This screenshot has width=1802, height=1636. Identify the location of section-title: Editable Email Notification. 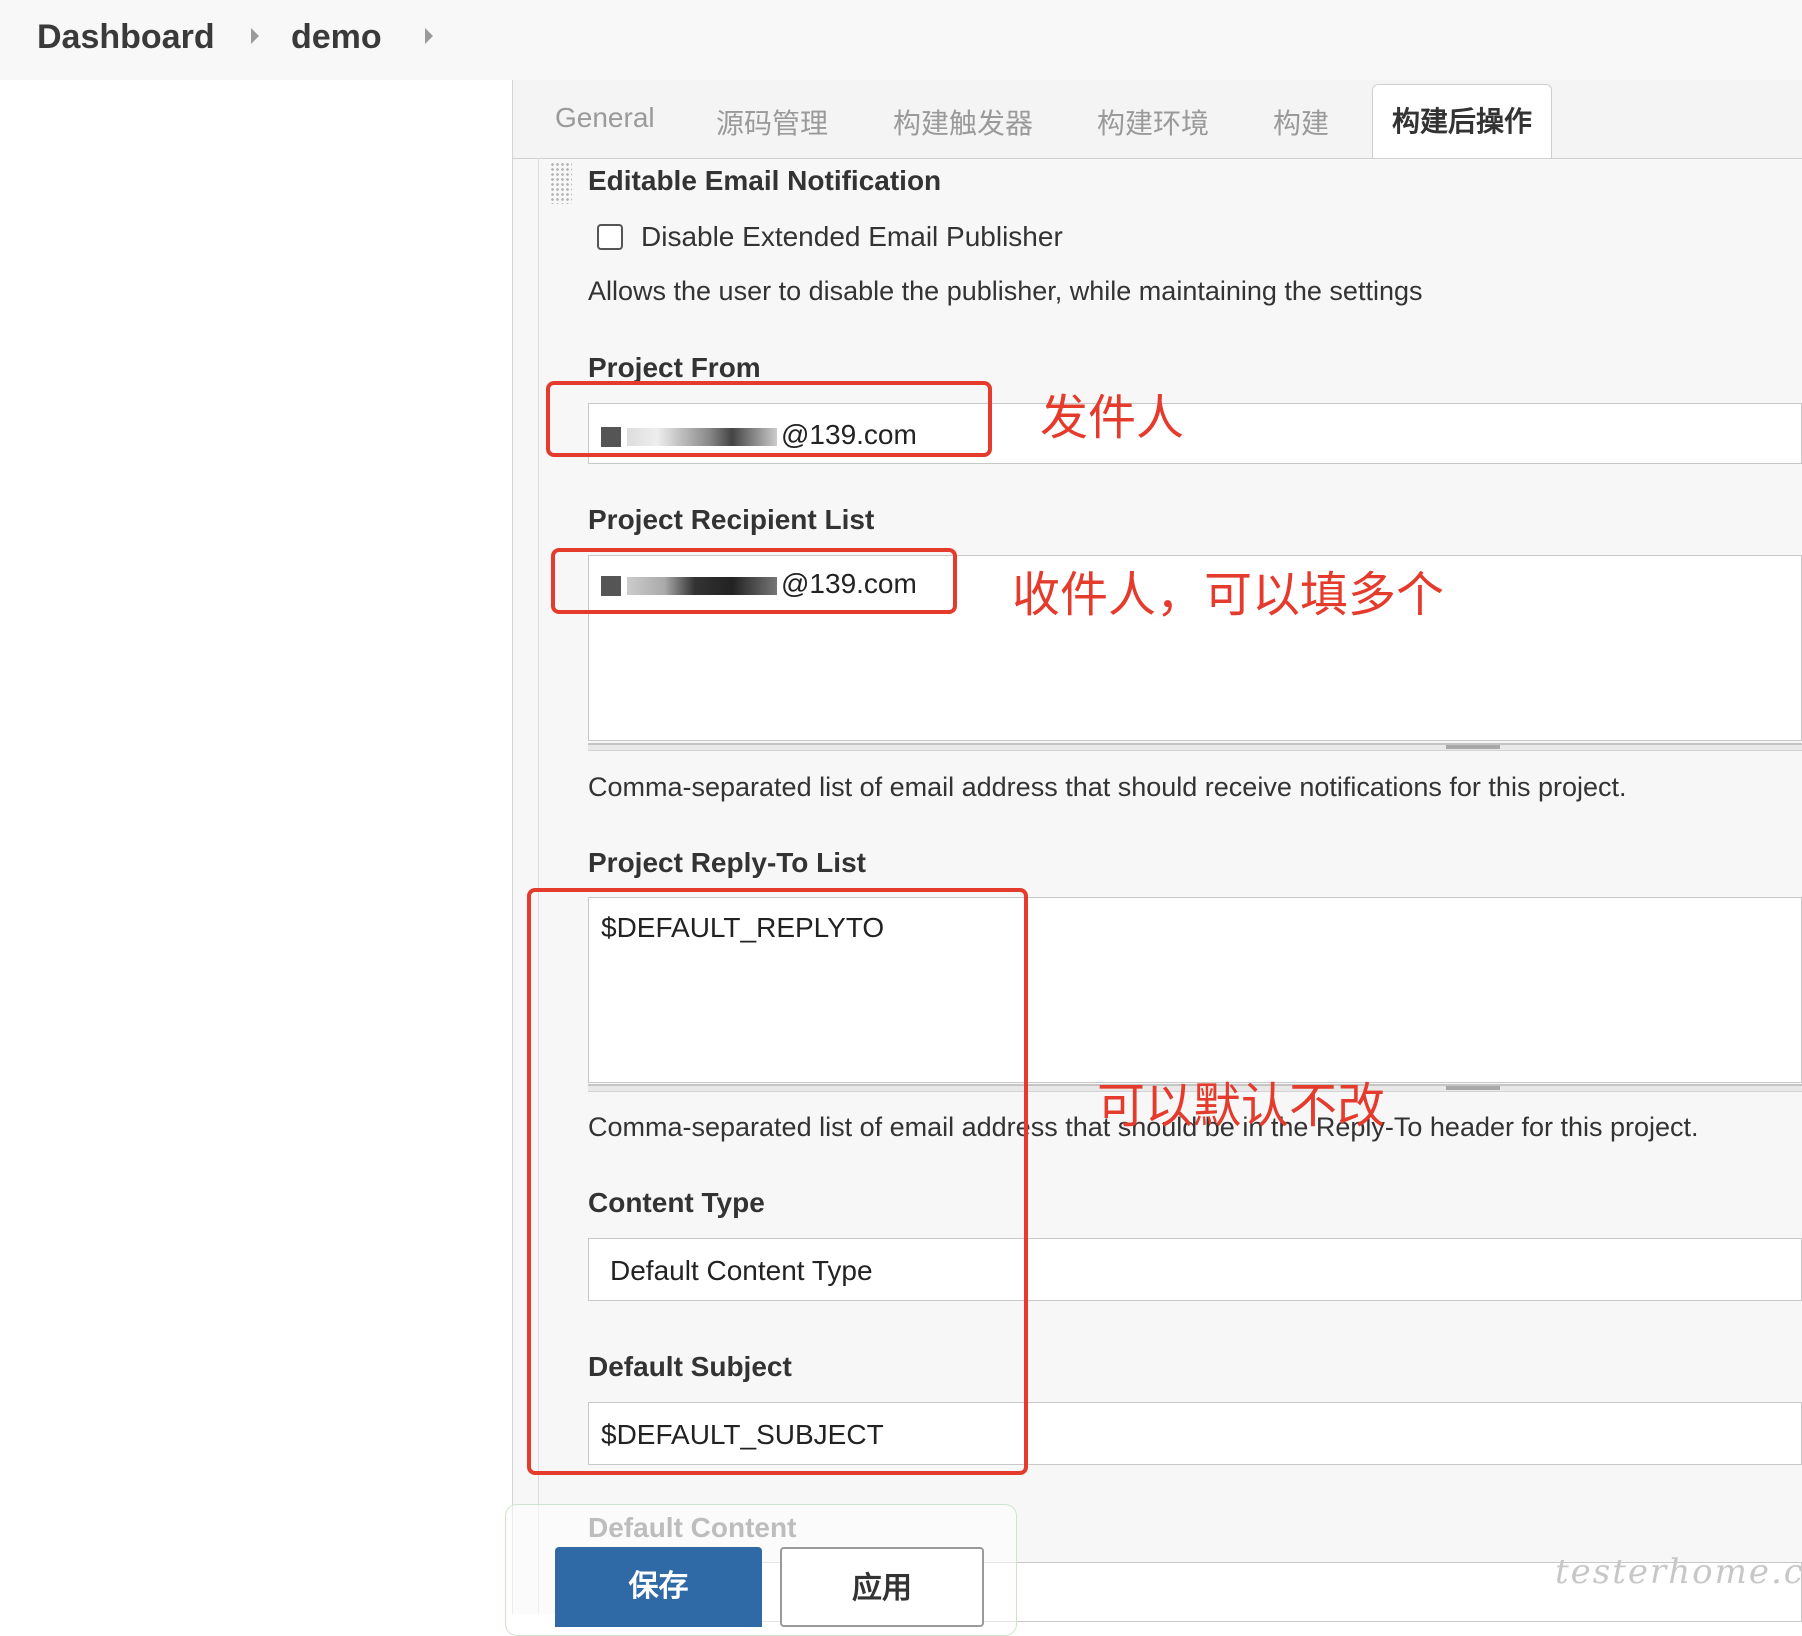
(765, 180).